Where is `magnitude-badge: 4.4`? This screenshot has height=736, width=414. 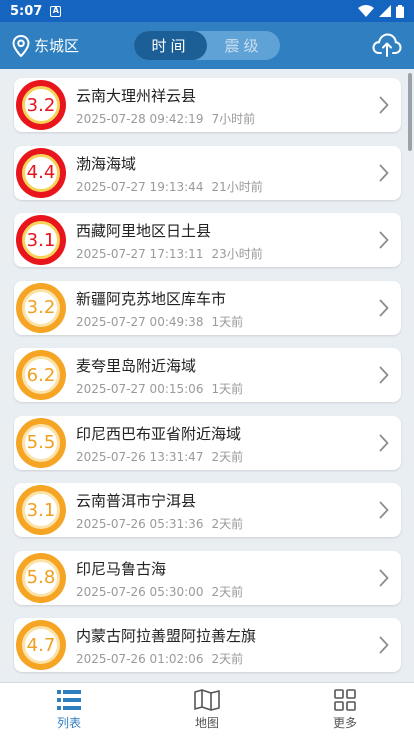
magnitude-badge: 4.4 is located at coordinates (41, 172).